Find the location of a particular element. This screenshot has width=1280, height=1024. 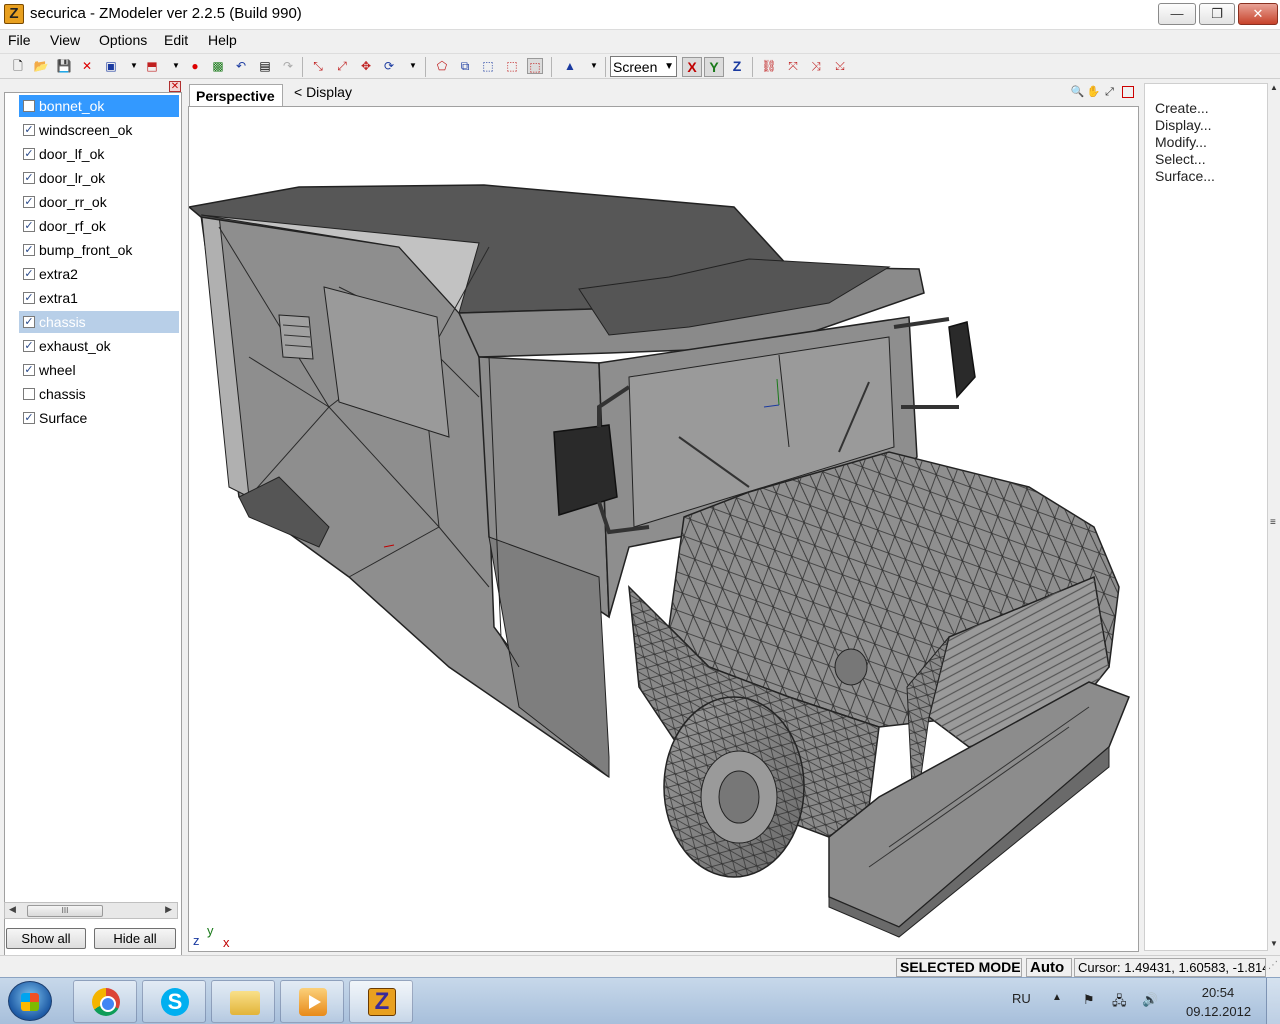

axis-x-button: X is located at coordinates (692, 67).